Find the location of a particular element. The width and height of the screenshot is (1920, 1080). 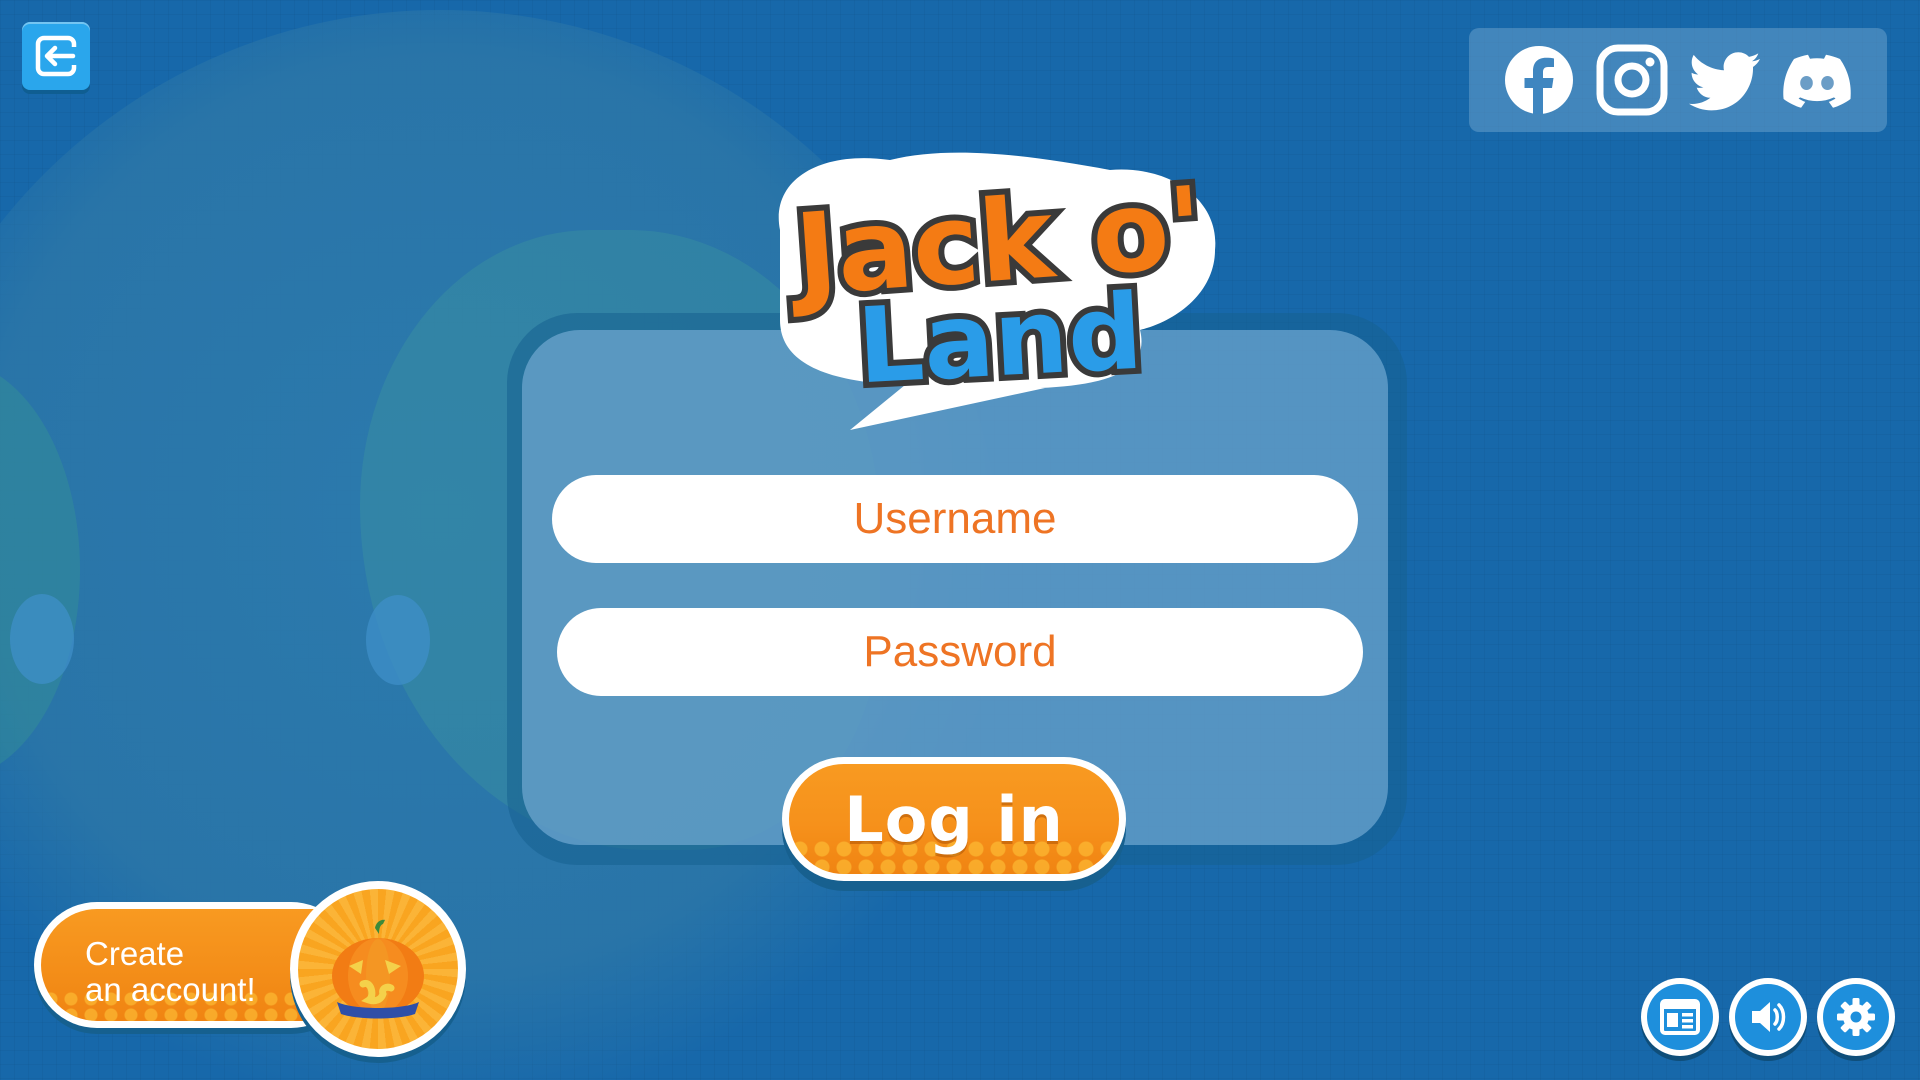

pumpkin-badge-sunburst is located at coordinates (378, 969).